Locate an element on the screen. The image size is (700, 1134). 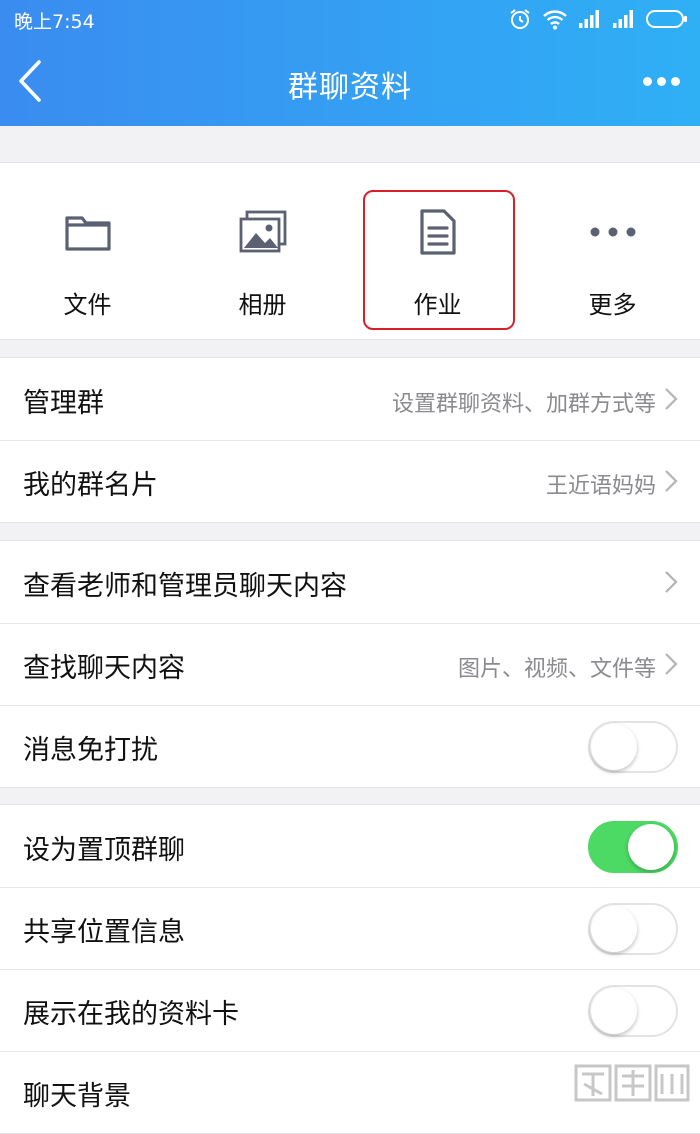
row-title: 设为置顶群聊 is located at coordinates (104, 850).